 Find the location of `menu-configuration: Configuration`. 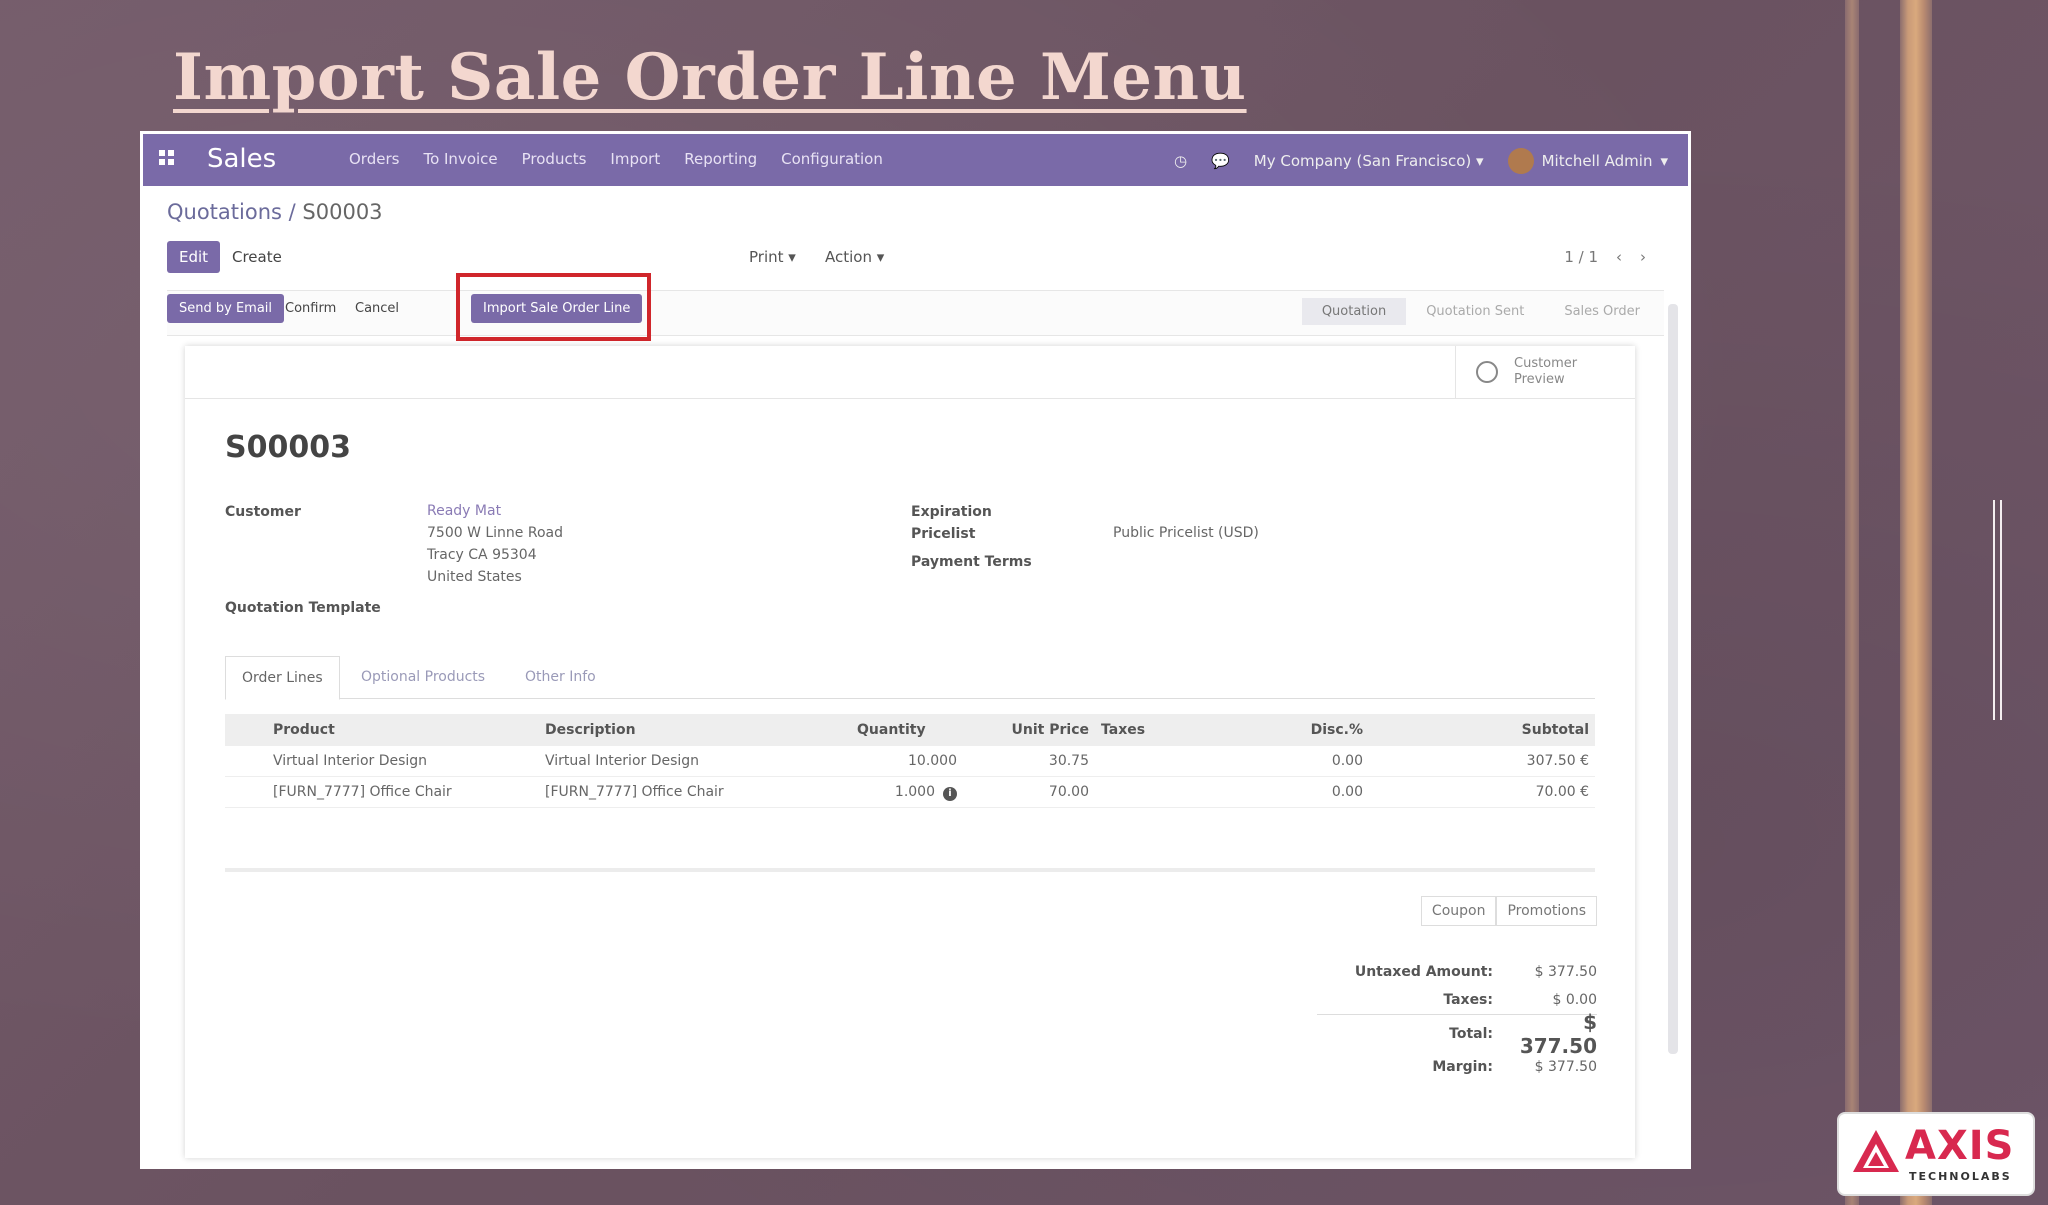

menu-configuration: Configuration is located at coordinates (832, 159).